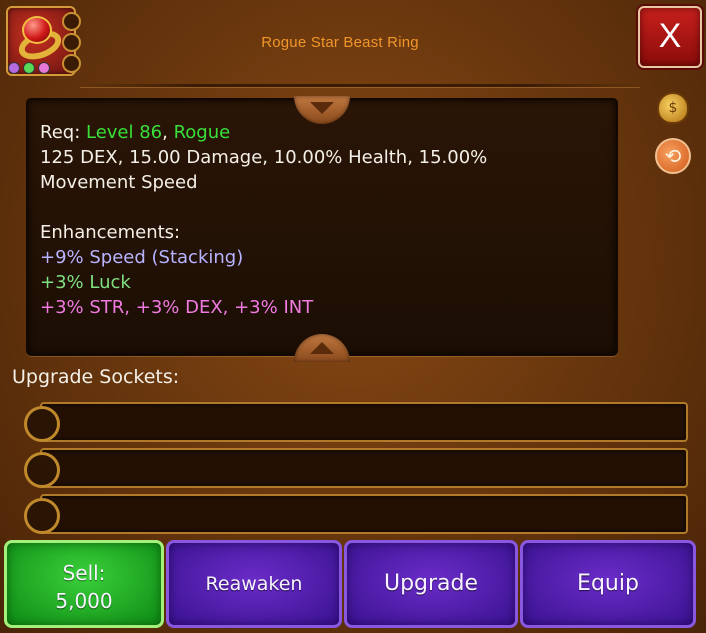 The width and height of the screenshot is (706, 633). I want to click on reawaken-button: Reawaken, so click(254, 584).